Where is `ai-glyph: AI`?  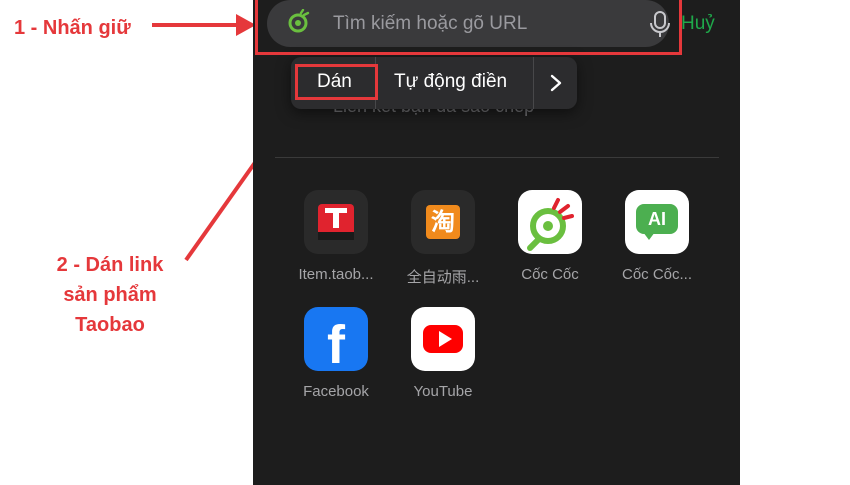
ai-glyph: AI is located at coordinates (657, 219).